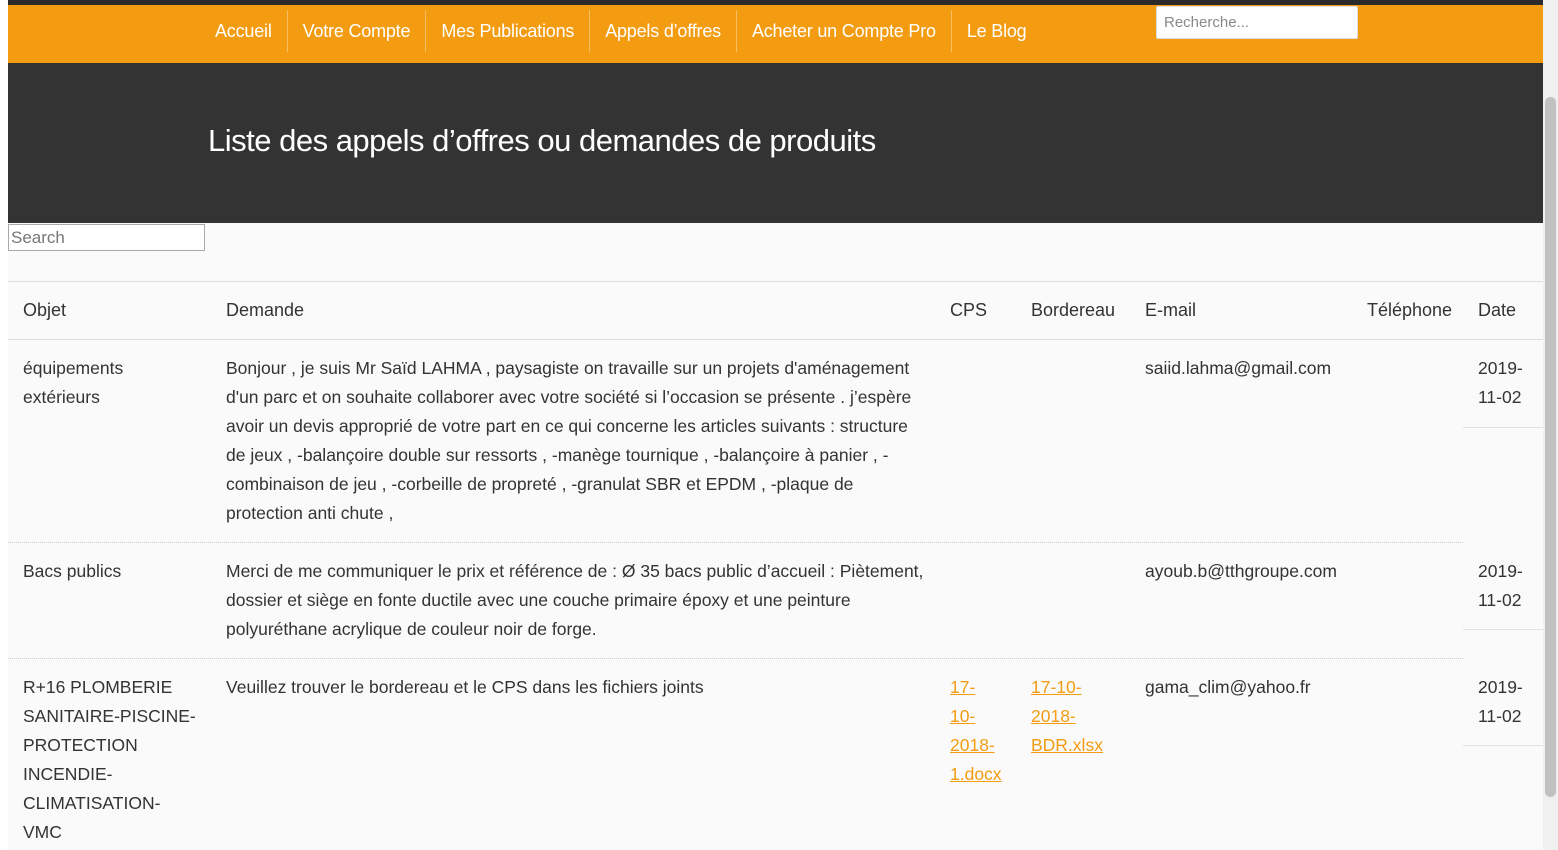 The image size is (1558, 850). I want to click on column-header-cps: CPS, so click(968, 310).